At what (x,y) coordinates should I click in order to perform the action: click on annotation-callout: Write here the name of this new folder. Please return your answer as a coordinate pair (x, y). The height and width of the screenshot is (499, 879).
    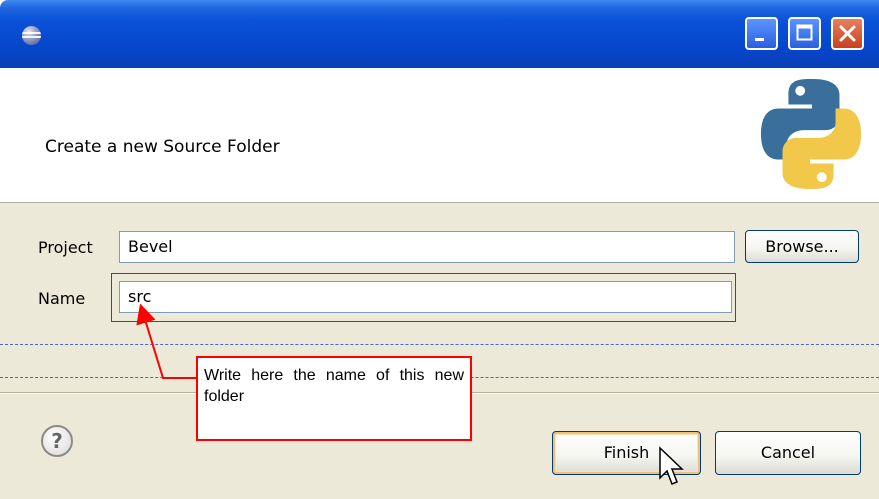
    Looking at the image, I should click on (334, 398).